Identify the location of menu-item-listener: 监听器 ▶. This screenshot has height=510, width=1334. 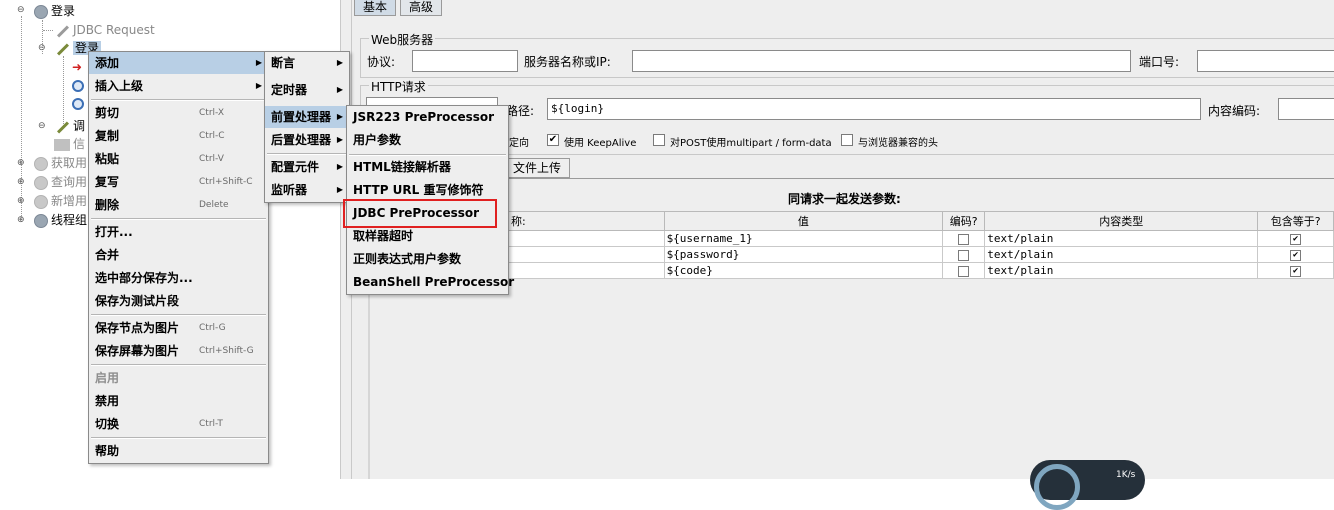
(307, 190).